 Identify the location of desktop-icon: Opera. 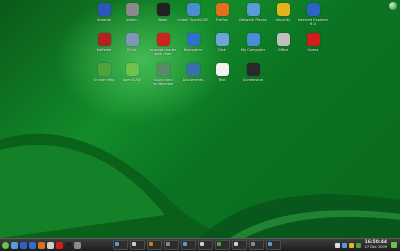
(313, 42).